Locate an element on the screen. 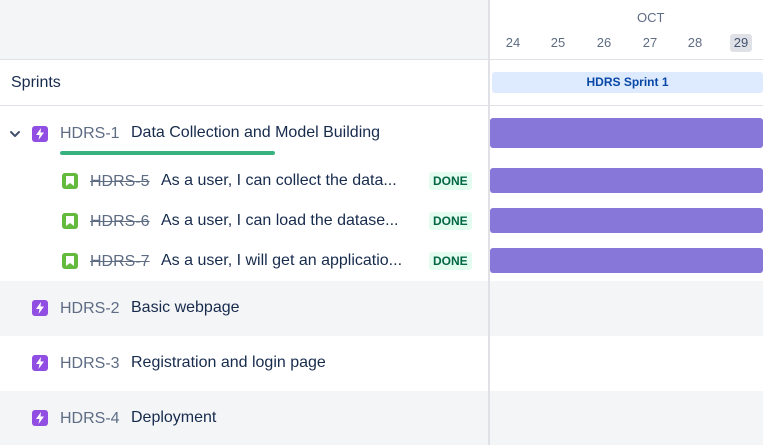  day-label: 26 is located at coordinates (604, 42).